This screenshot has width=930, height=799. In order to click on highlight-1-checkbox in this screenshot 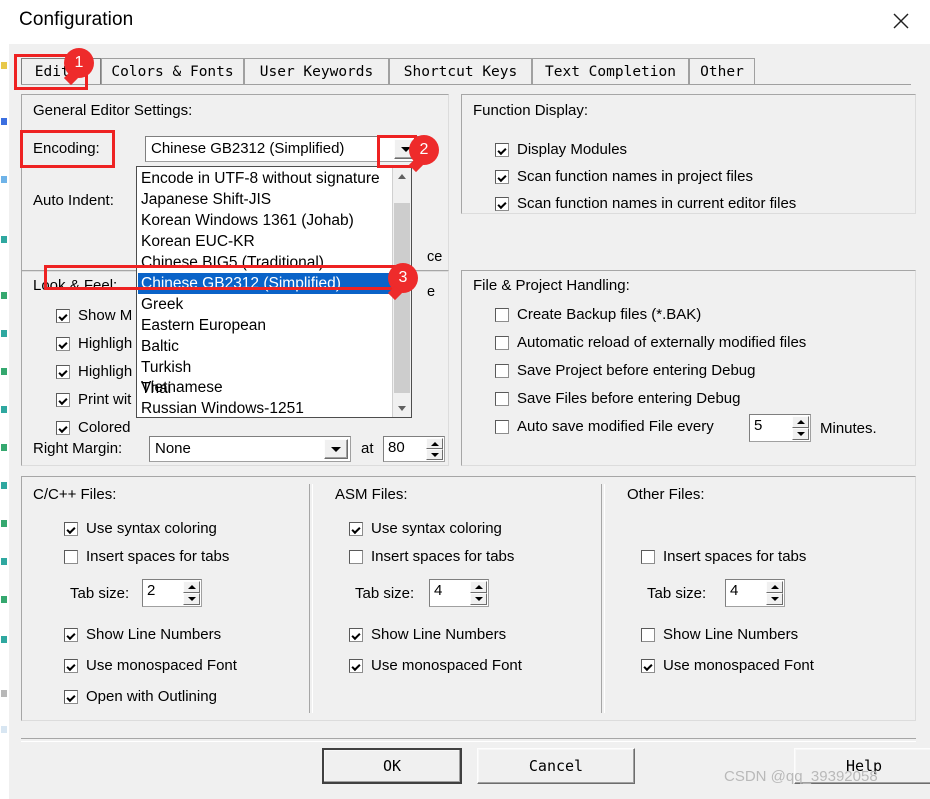, I will do `click(63, 344)`.